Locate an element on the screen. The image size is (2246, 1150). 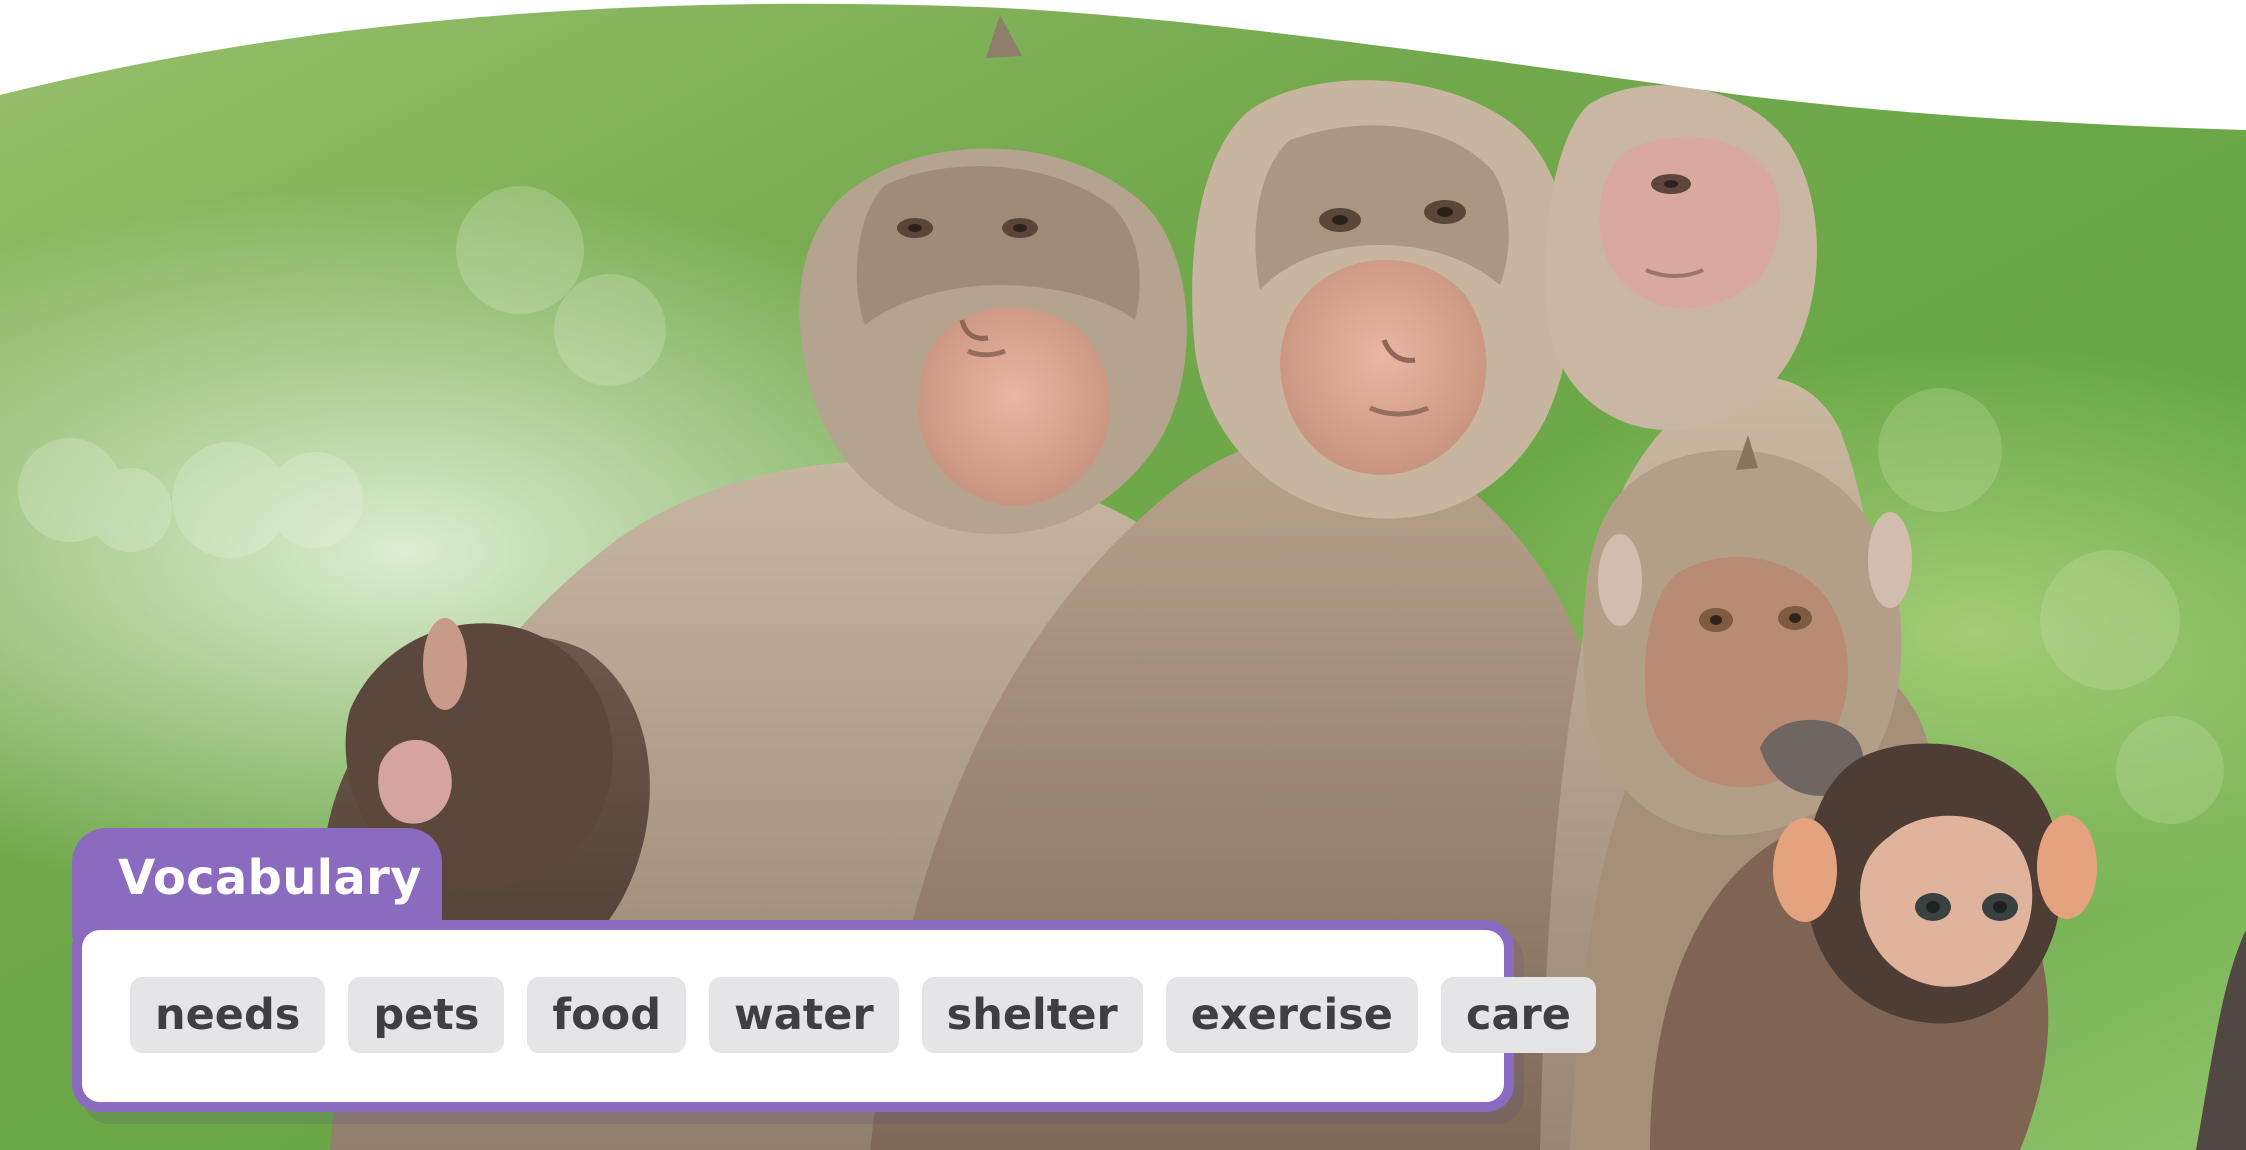
vocabulary-word-chip: care is located at coordinates (1518, 1015).